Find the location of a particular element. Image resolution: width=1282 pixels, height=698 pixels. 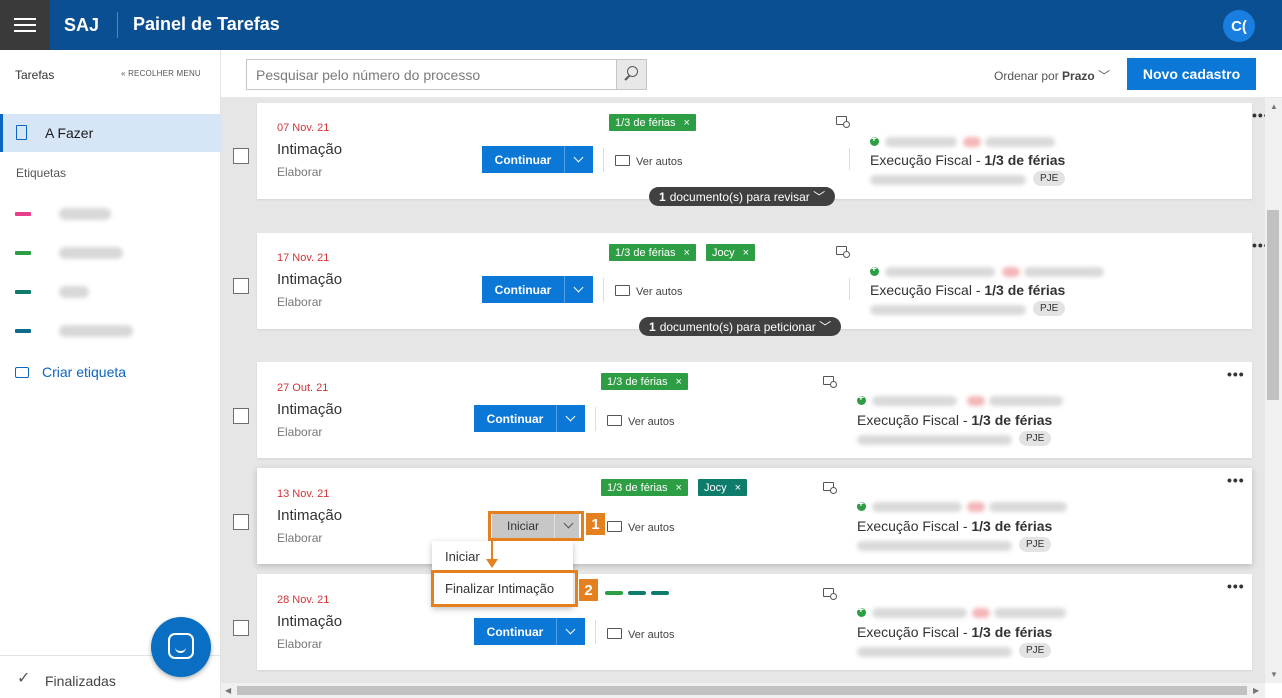

sidebar-item-a-fazer: A Fazer is located at coordinates (110, 133).